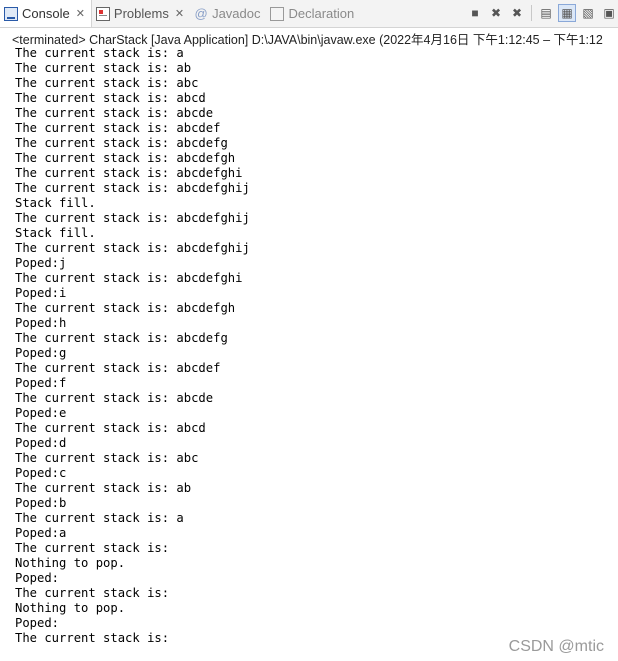 The height and width of the screenshot is (661, 618). What do you see at coordinates (41, 263) in the screenshot?
I see `console-line: Poped:j` at bounding box center [41, 263].